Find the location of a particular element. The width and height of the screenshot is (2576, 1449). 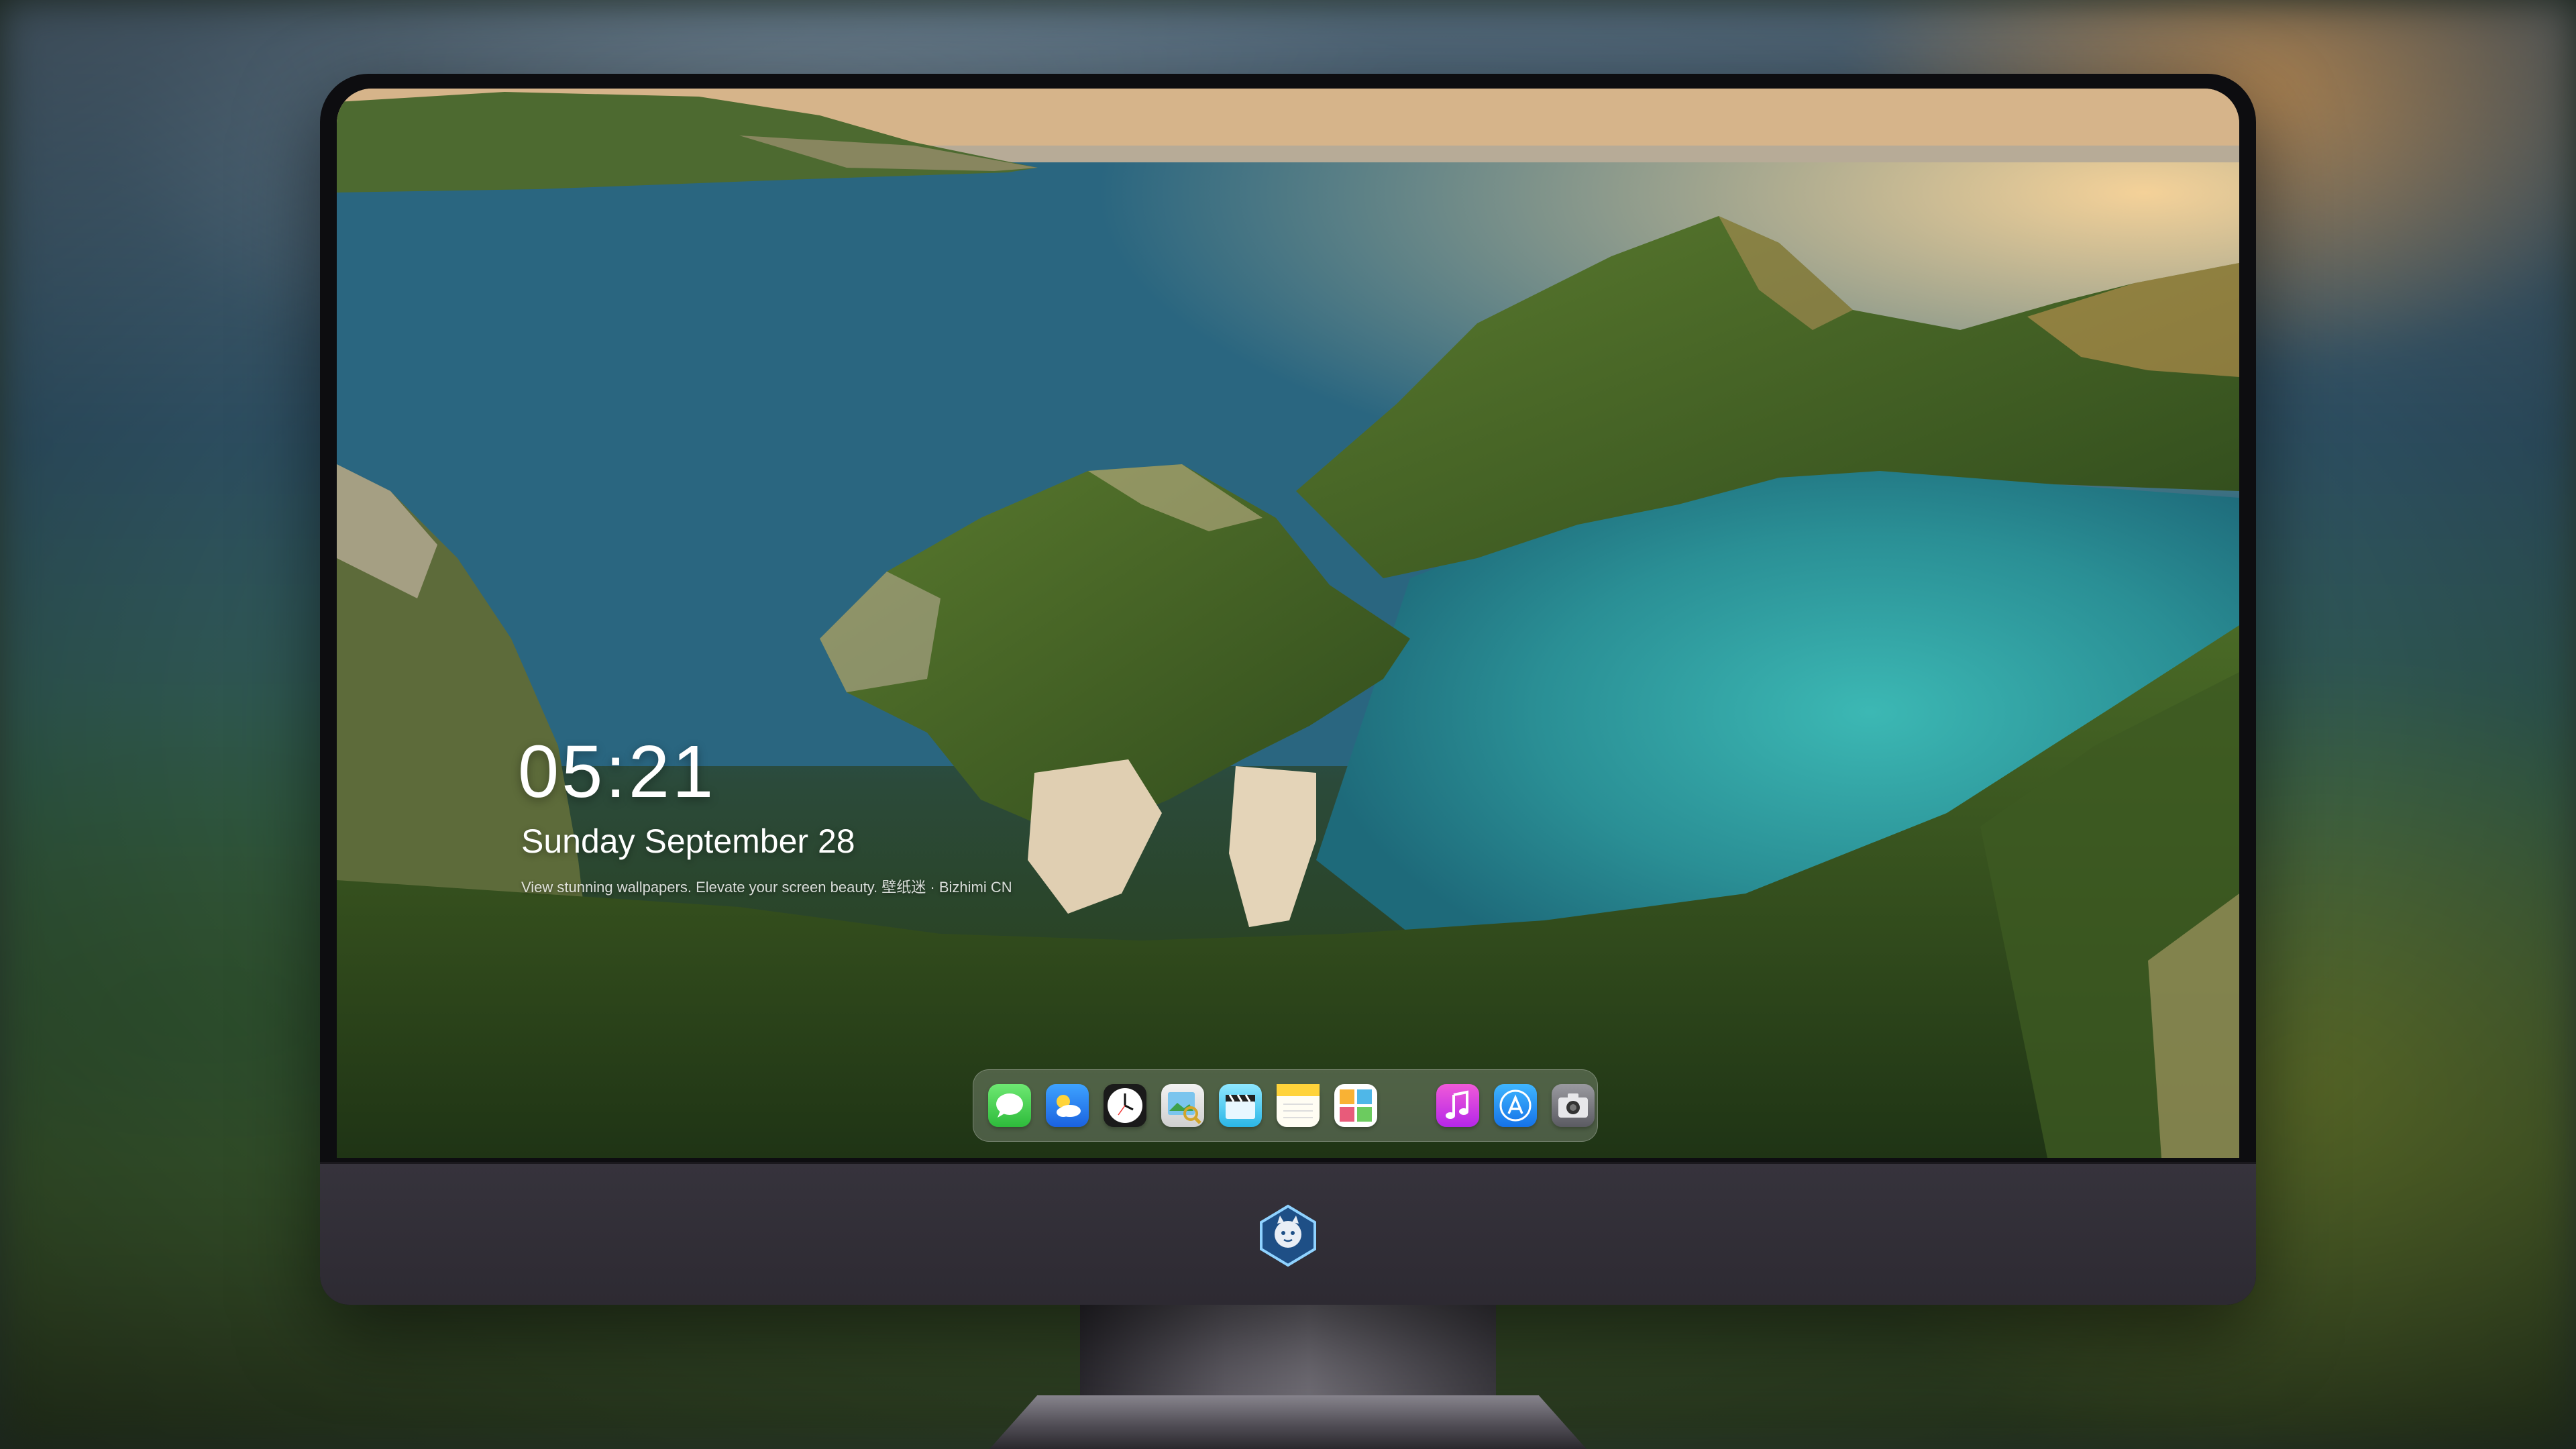

dock-app-final-cut is located at coordinates (1240, 1105).